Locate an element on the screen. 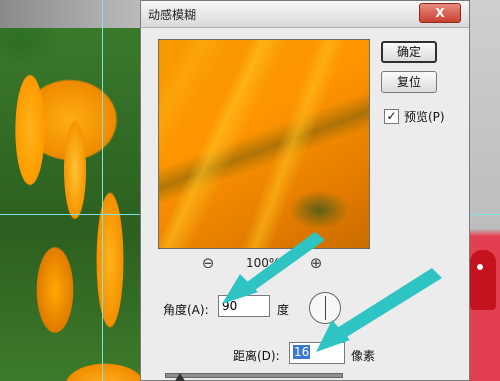 Image resolution: width=500 pixels, height=381 pixels. dialog-title: 动感模糊 is located at coordinates (172, 15).